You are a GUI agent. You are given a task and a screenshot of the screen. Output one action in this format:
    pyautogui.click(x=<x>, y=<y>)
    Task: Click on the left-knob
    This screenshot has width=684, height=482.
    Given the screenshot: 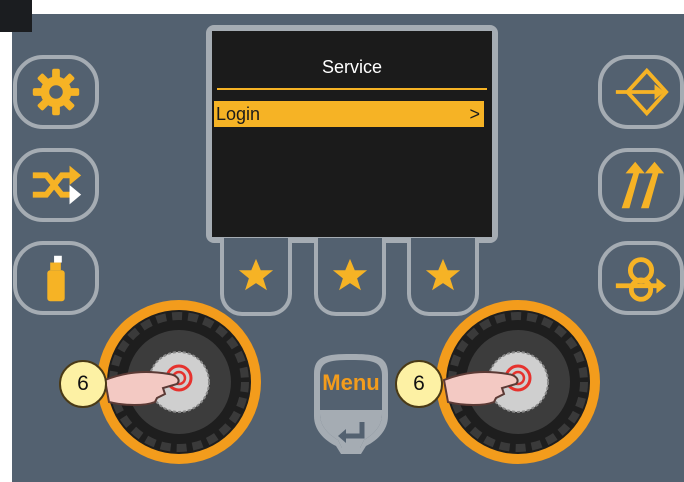 What is the action you would take?
    pyautogui.click(x=179, y=382)
    